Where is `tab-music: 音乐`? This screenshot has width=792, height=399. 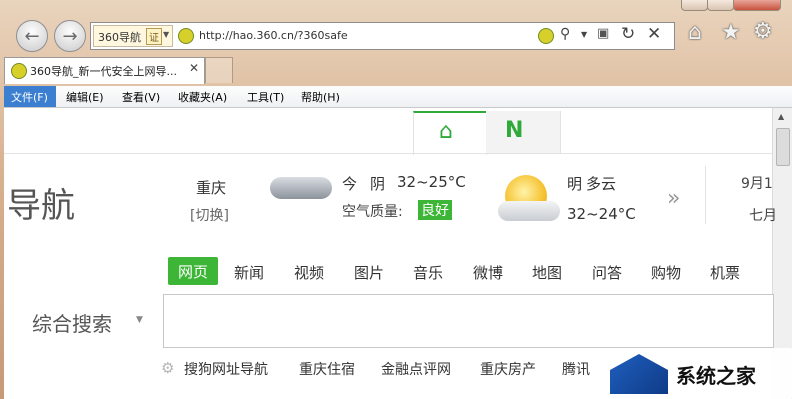 tab-music: 音乐 is located at coordinates (428, 272).